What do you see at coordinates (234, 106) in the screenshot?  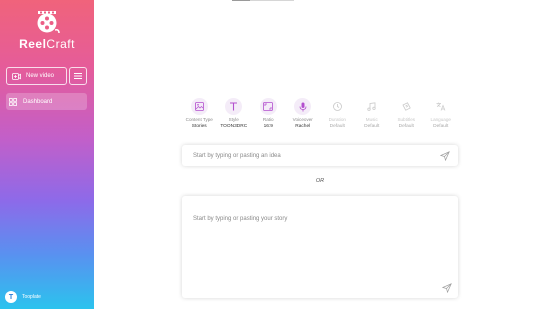 I see `text-style-icon` at bounding box center [234, 106].